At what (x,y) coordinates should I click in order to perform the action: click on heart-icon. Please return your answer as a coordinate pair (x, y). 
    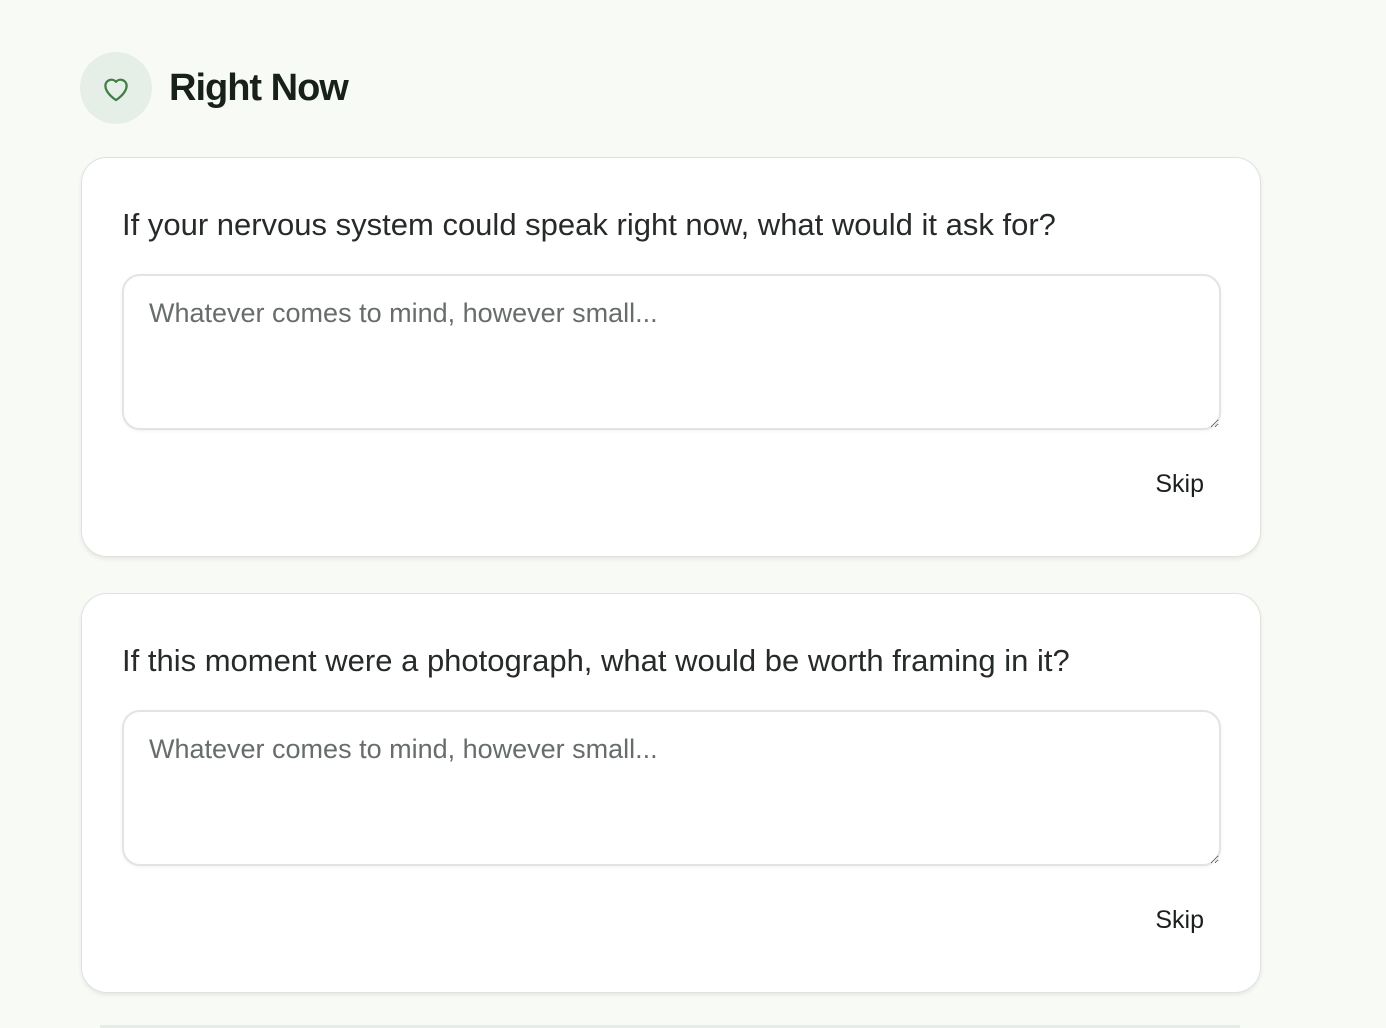
    Looking at the image, I should click on (116, 88).